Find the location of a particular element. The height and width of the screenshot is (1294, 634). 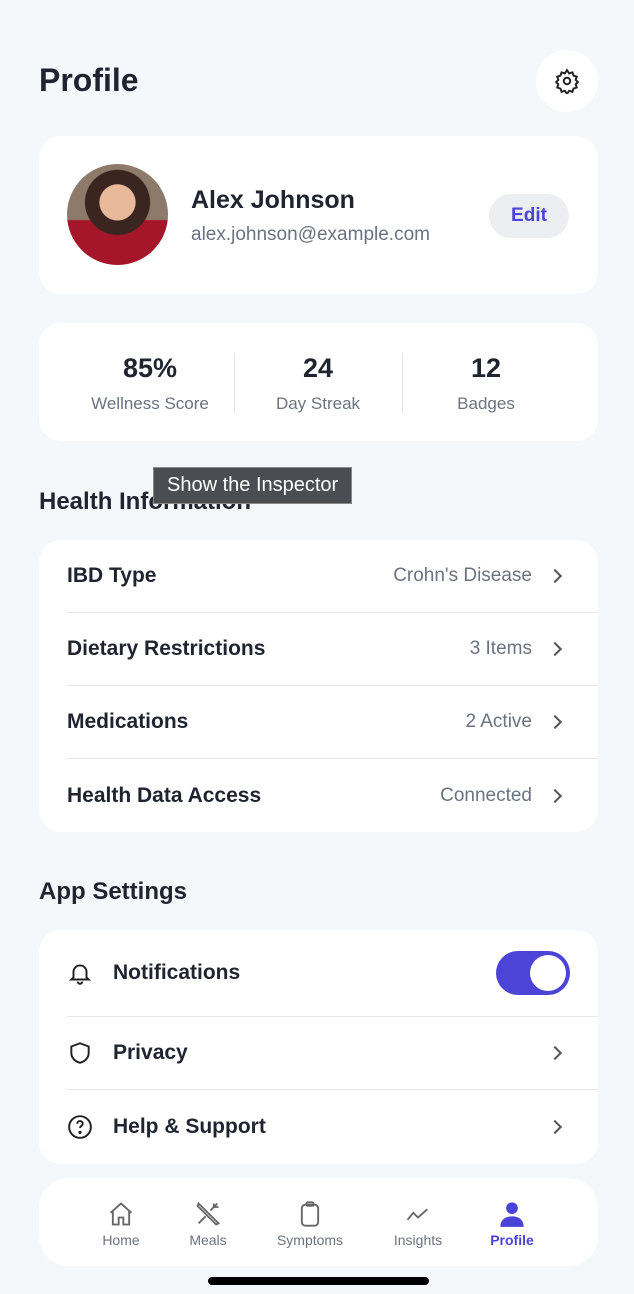

stat-label: Wellness Score is located at coordinates (150, 403).